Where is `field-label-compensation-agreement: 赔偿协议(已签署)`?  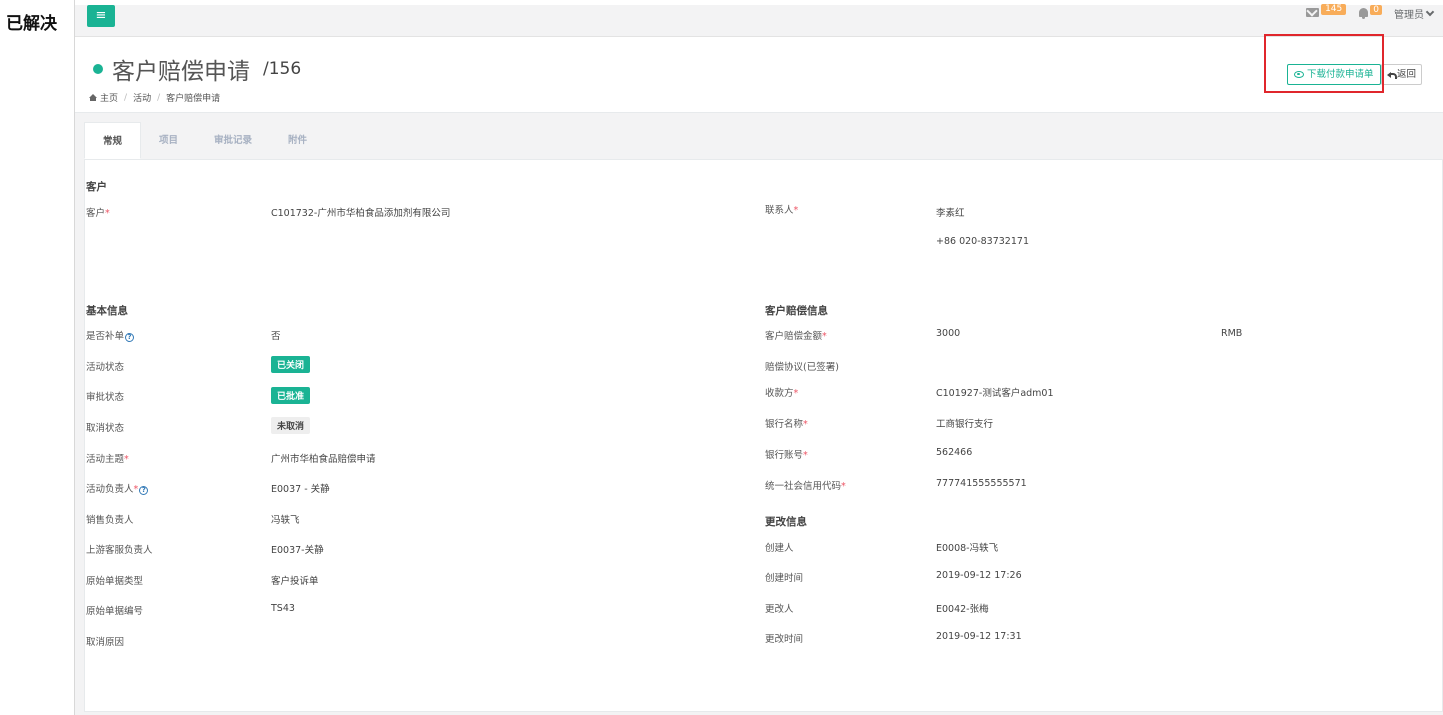 field-label-compensation-agreement: 赔偿协议(已签署) is located at coordinates (802, 367).